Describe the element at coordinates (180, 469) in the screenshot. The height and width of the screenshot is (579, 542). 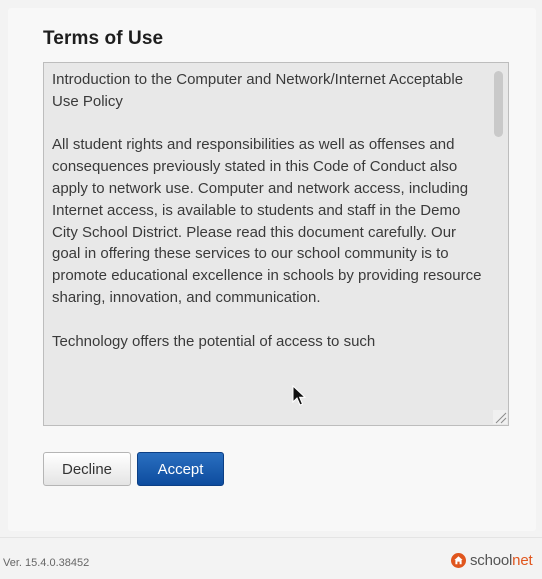
I see `accept-button: Accept` at that location.